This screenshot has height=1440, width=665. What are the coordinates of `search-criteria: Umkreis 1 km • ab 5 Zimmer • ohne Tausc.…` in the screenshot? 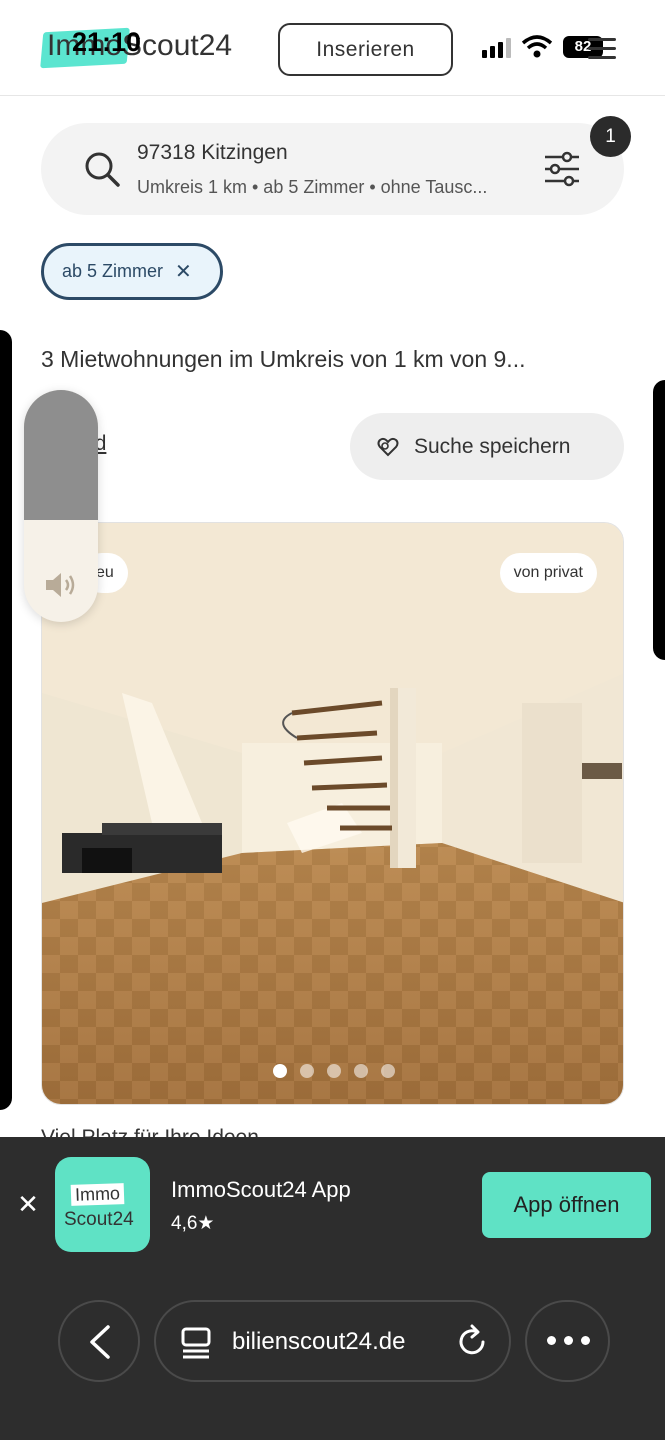 It's located at (312, 187).